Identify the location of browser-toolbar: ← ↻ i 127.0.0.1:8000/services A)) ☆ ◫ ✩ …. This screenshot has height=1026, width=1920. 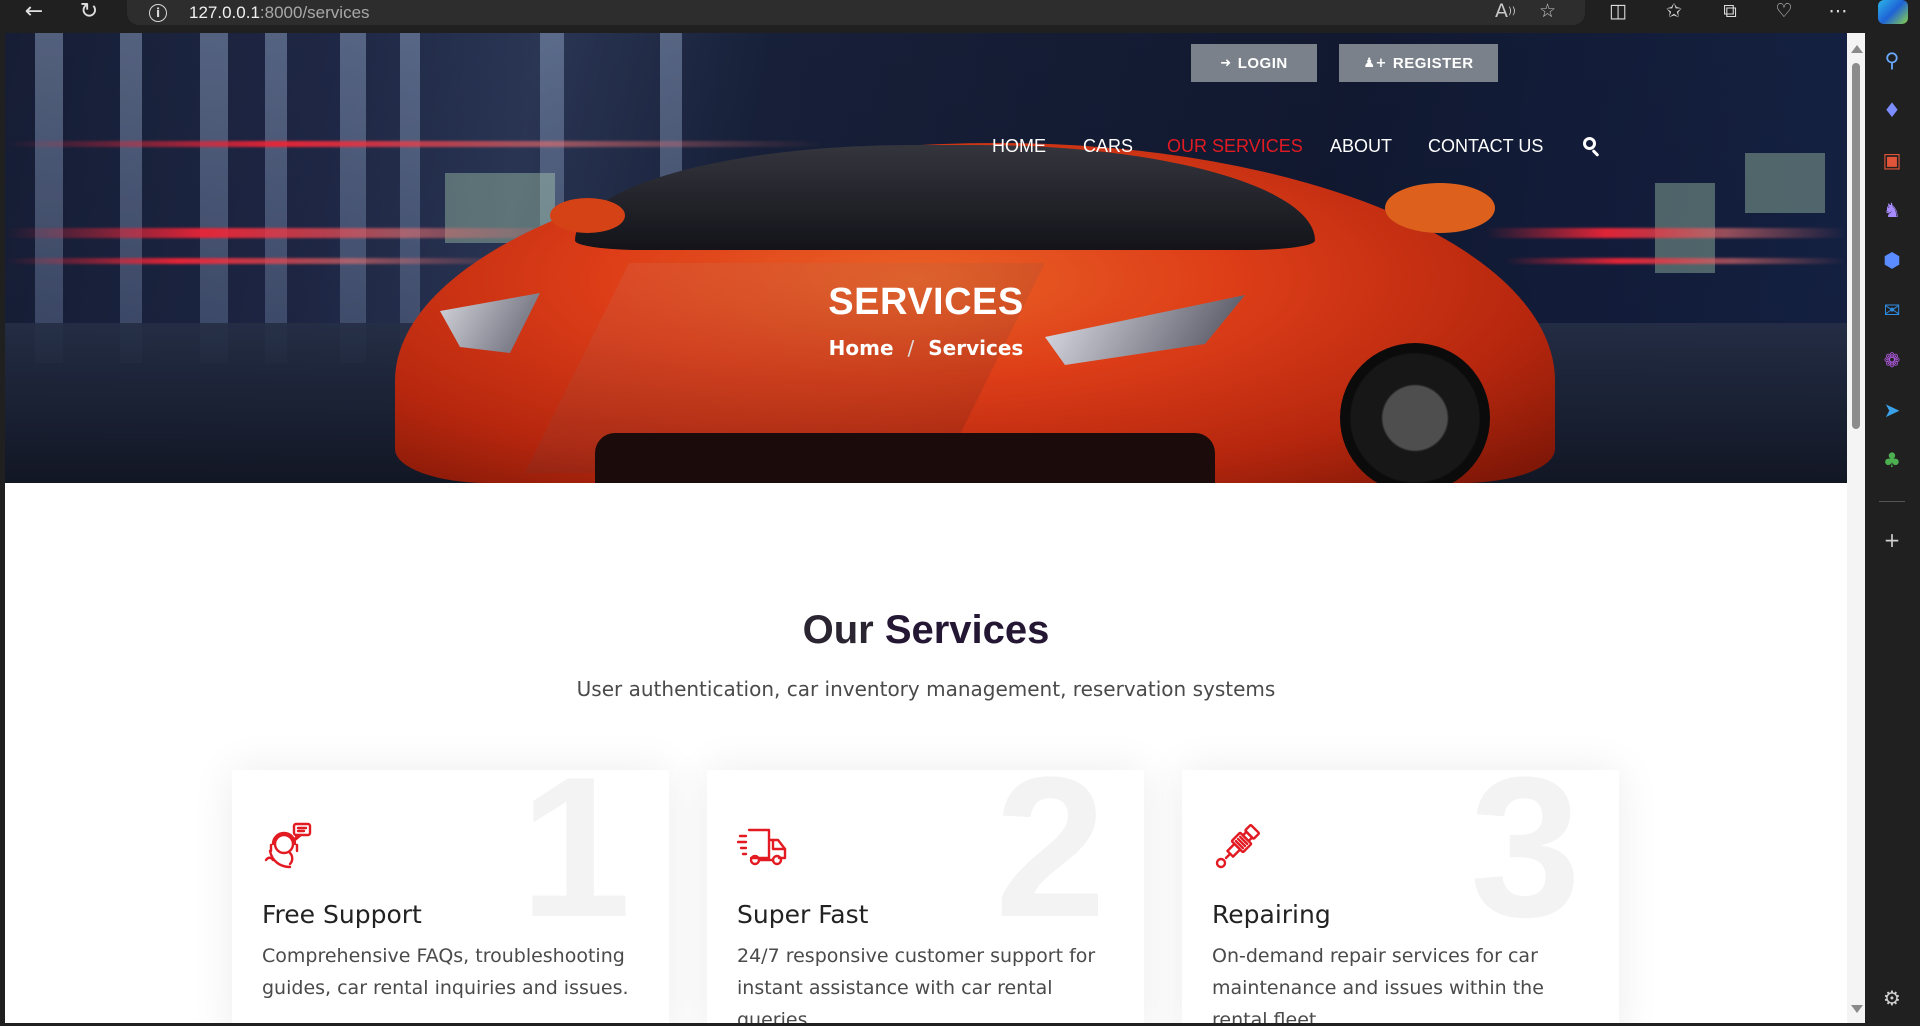
(960, 16).